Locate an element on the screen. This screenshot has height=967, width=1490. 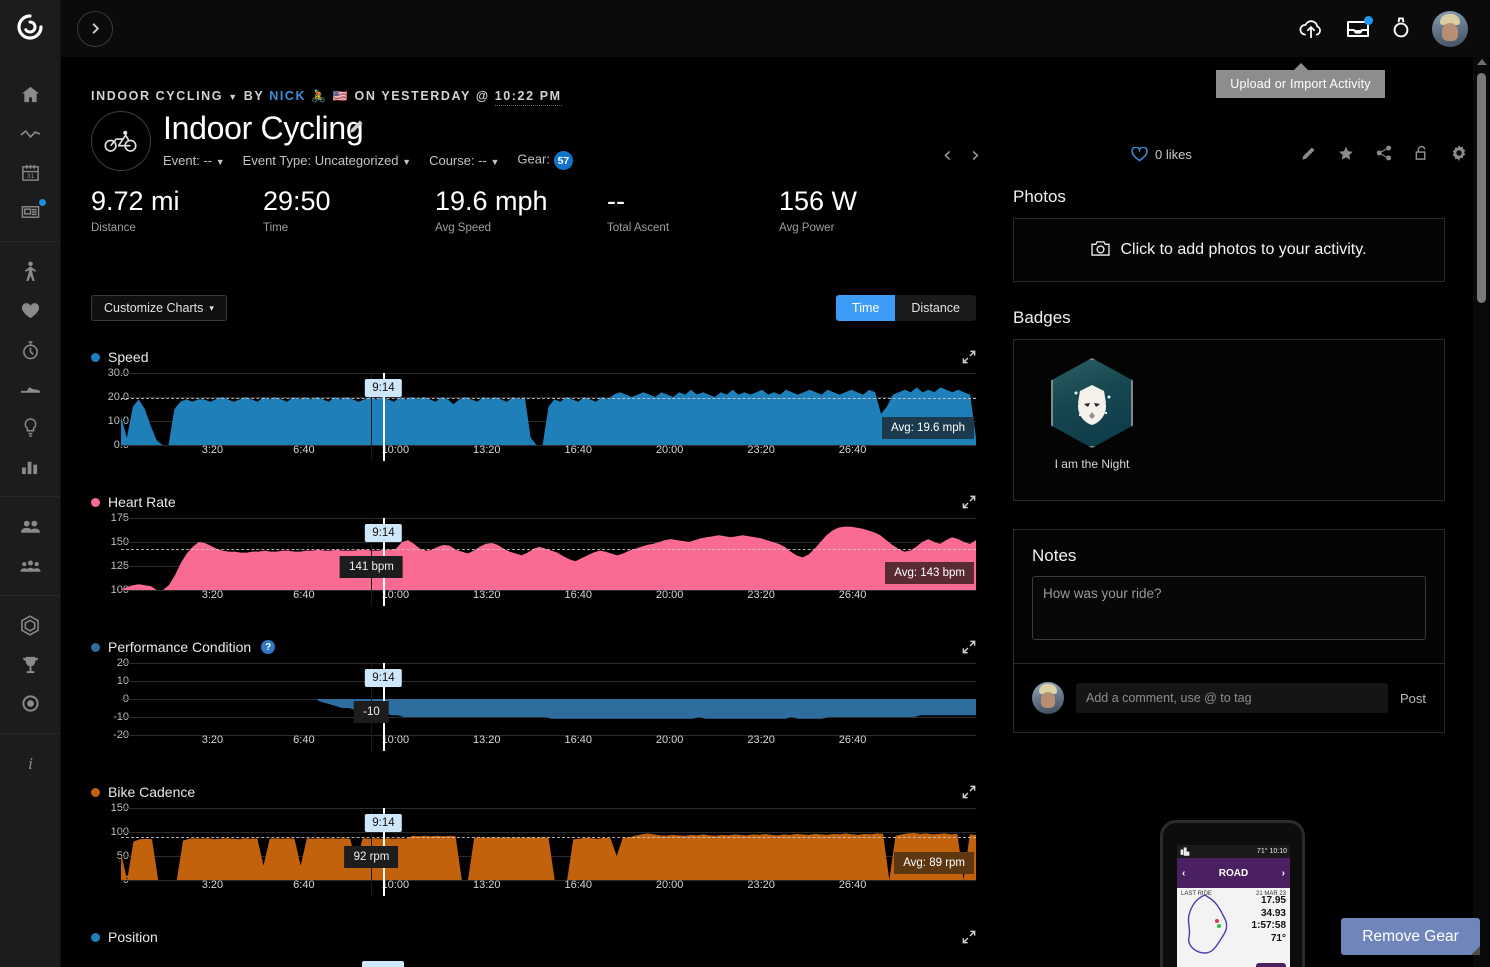
gear-field: Gear: 57 is located at coordinates (545, 160).